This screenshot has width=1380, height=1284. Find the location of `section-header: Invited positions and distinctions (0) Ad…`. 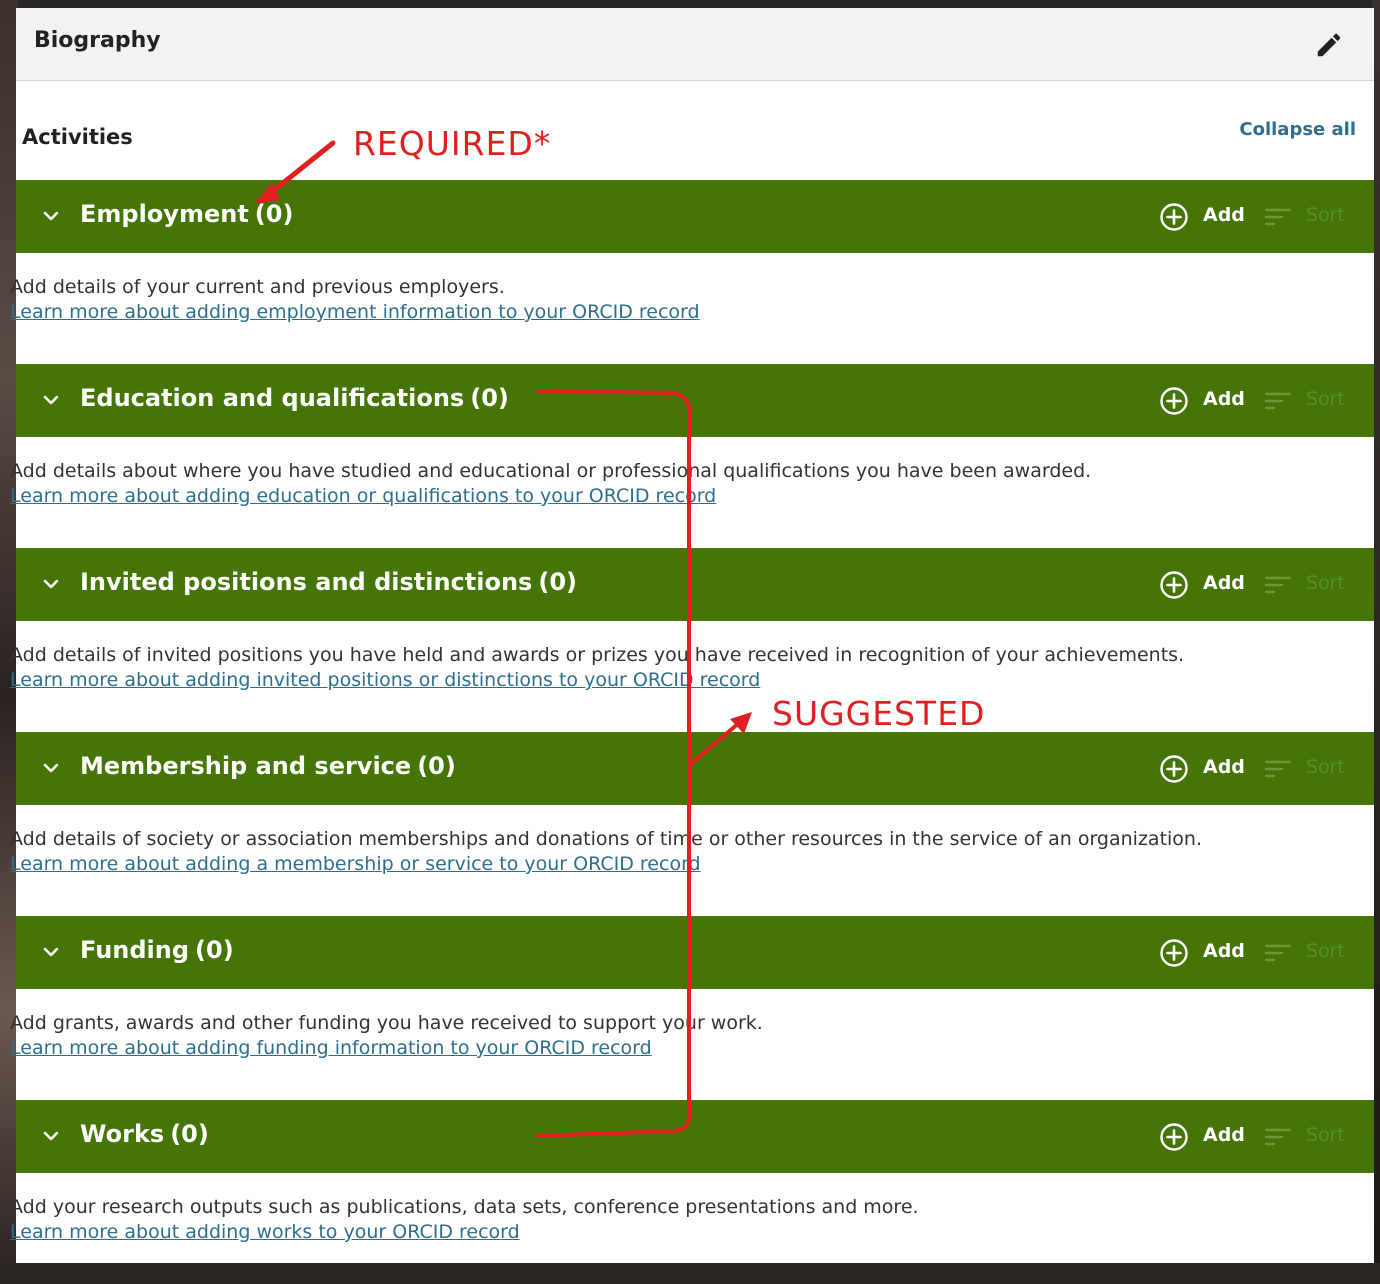

section-header: Invited positions and distinctions (0) Ad… is located at coordinates (695, 584).